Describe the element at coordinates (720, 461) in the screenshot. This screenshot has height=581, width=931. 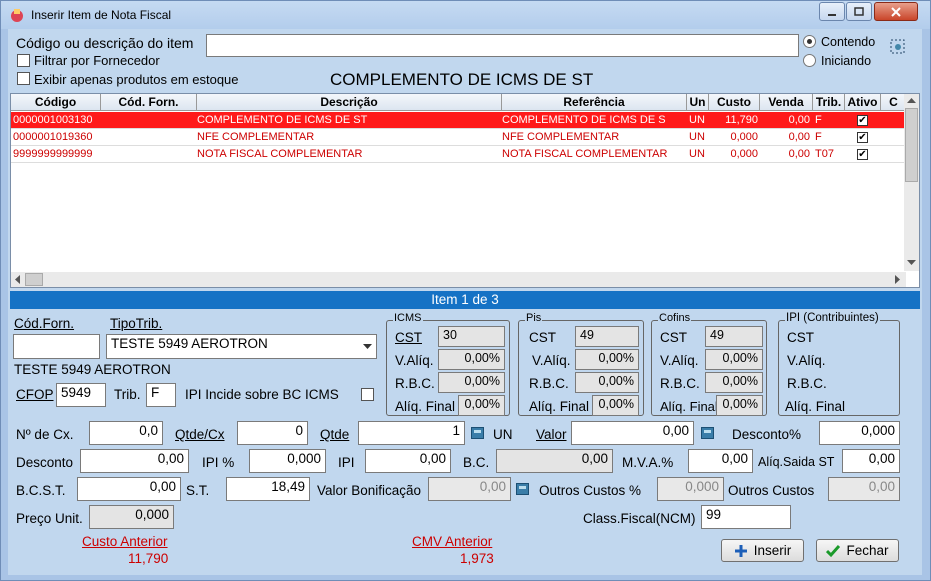
I see `mva-input: 0,00` at that location.